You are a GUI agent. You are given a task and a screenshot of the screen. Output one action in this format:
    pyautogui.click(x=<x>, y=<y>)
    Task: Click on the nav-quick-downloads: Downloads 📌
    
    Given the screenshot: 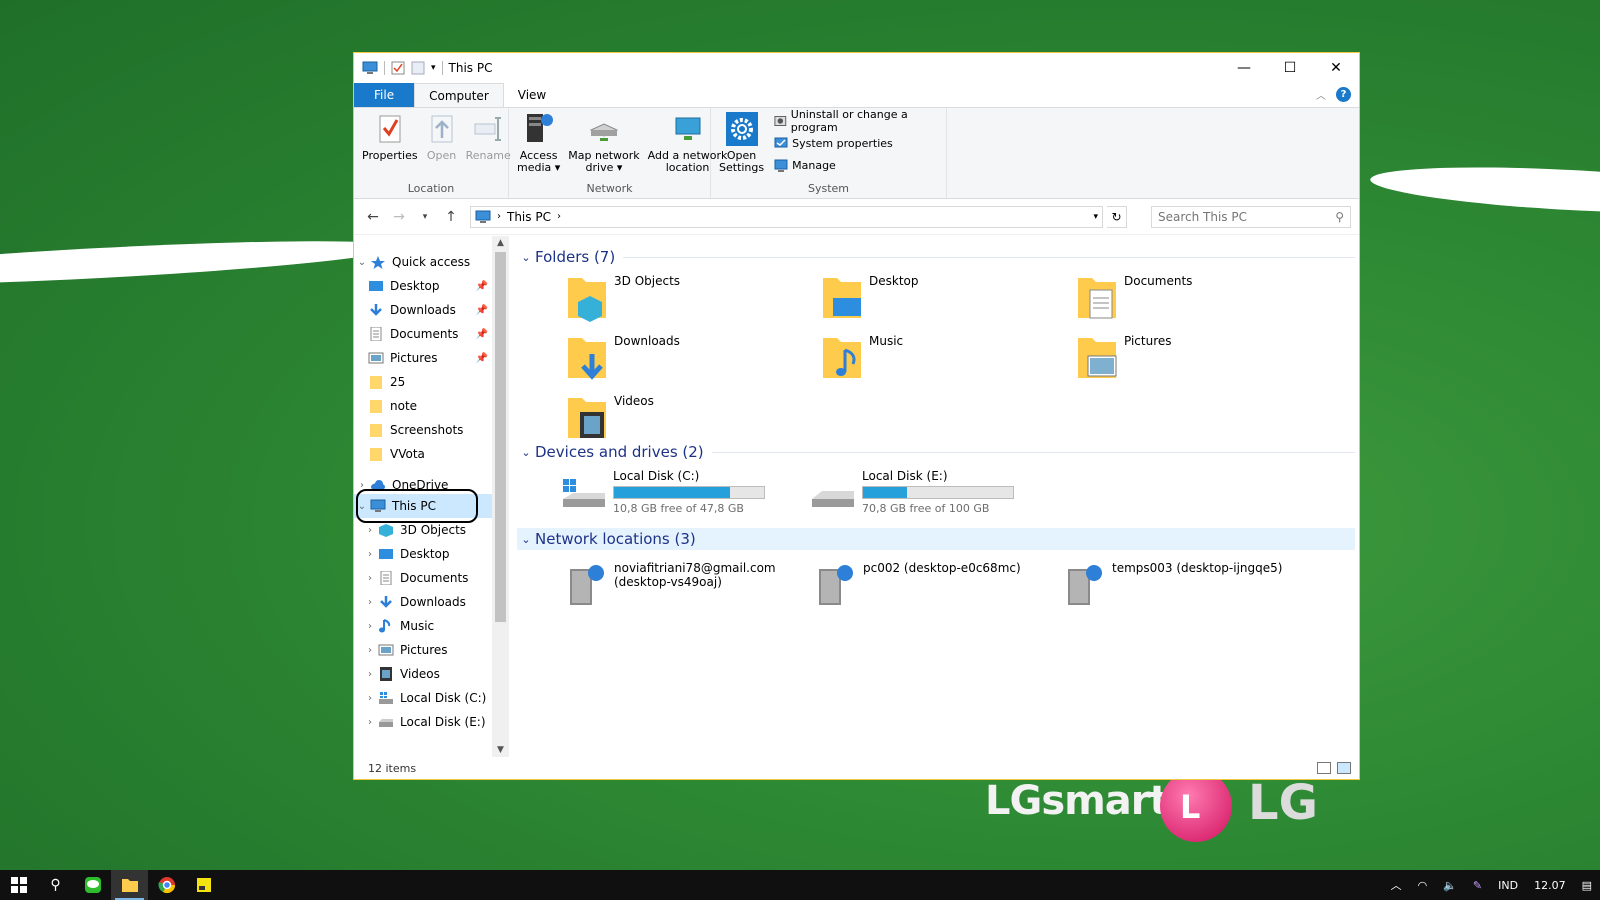 What is the action you would take?
    pyautogui.click(x=423, y=310)
    